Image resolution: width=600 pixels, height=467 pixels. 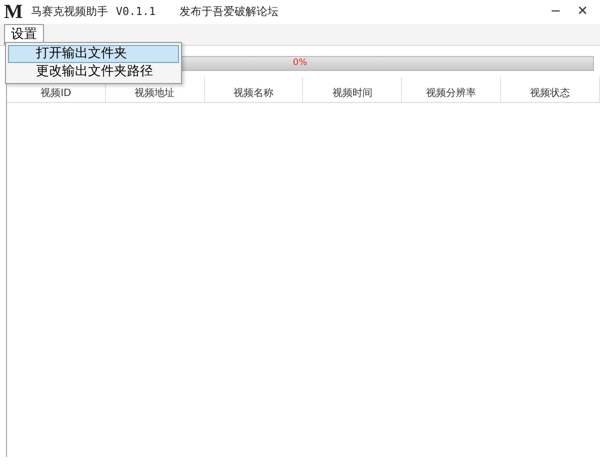 What do you see at coordinates (229, 12) in the screenshot?
I see `subtitle: 发布于吾爱破解论坛` at bounding box center [229, 12].